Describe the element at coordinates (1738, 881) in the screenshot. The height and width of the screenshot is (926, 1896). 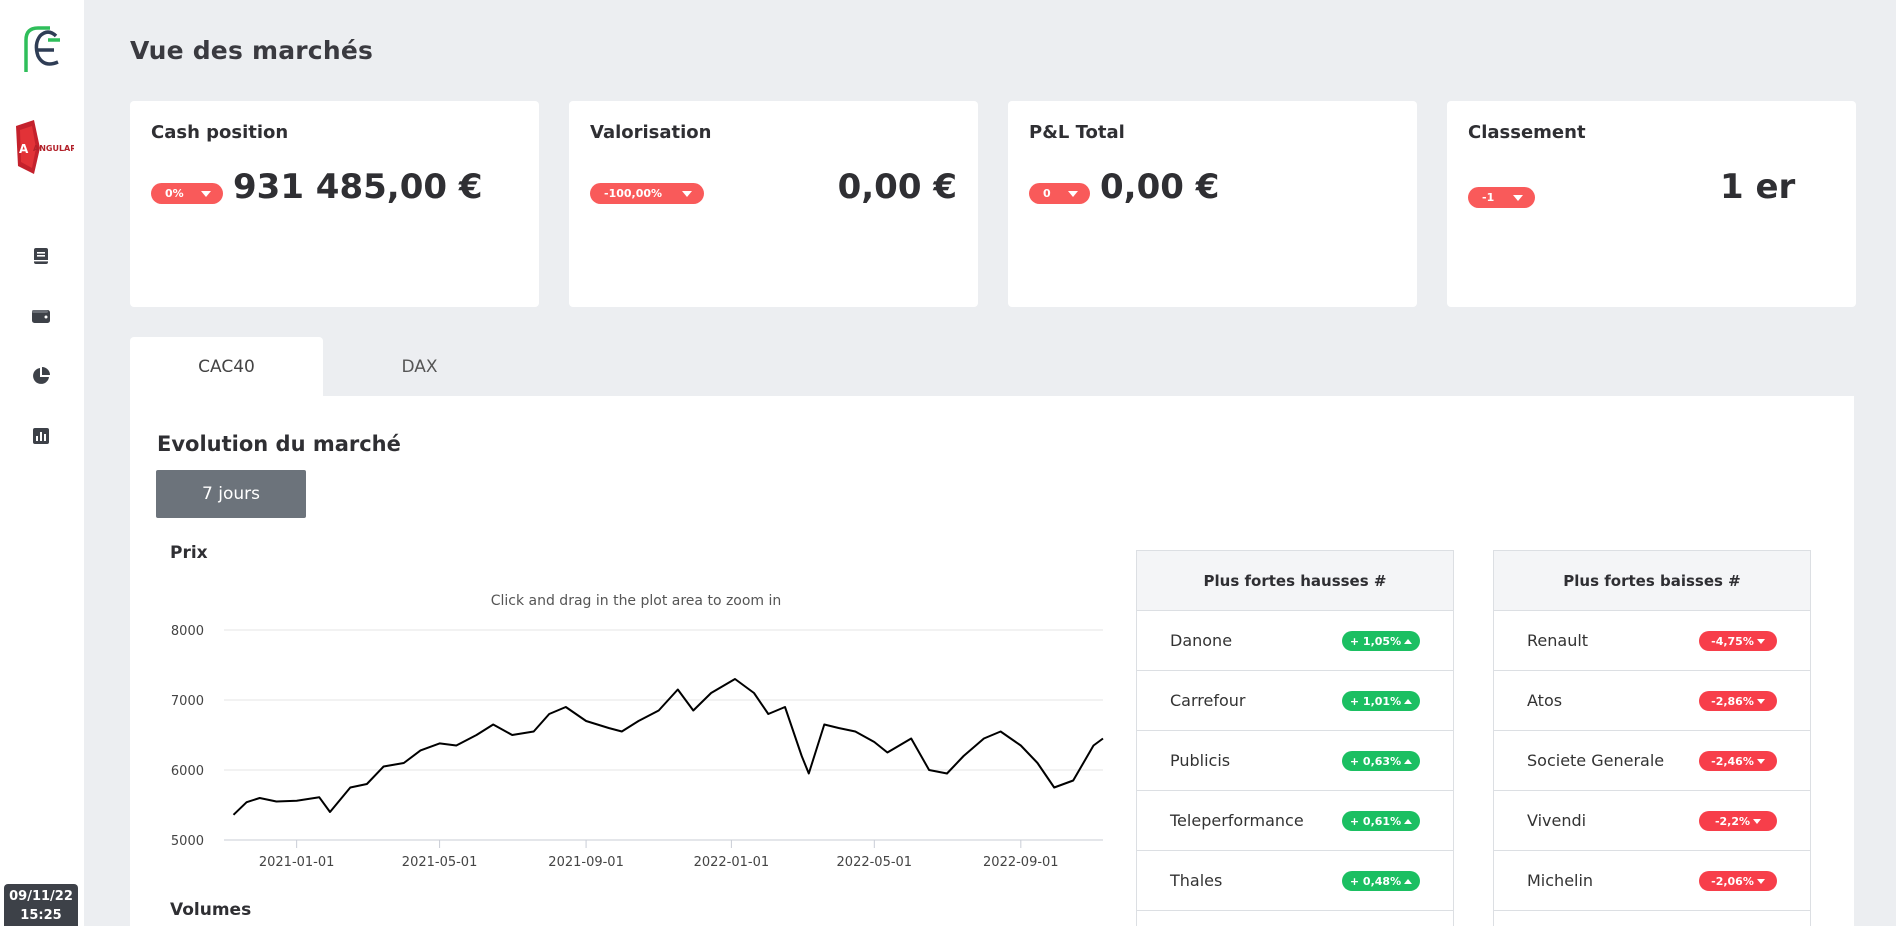
I see `change-pill: -2,06%` at that location.